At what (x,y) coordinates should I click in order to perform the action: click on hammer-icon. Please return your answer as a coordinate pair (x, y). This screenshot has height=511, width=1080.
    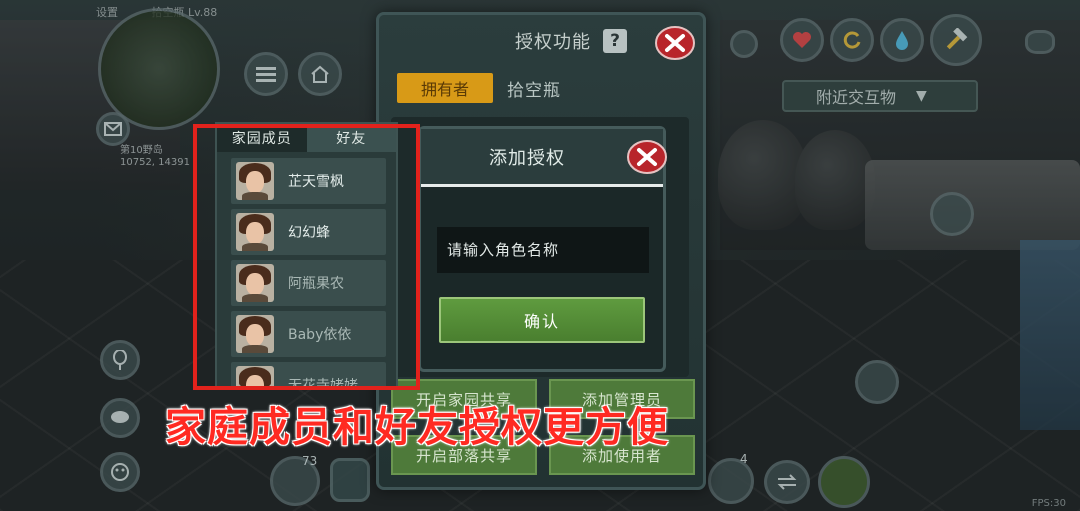
    Looking at the image, I should click on (956, 40).